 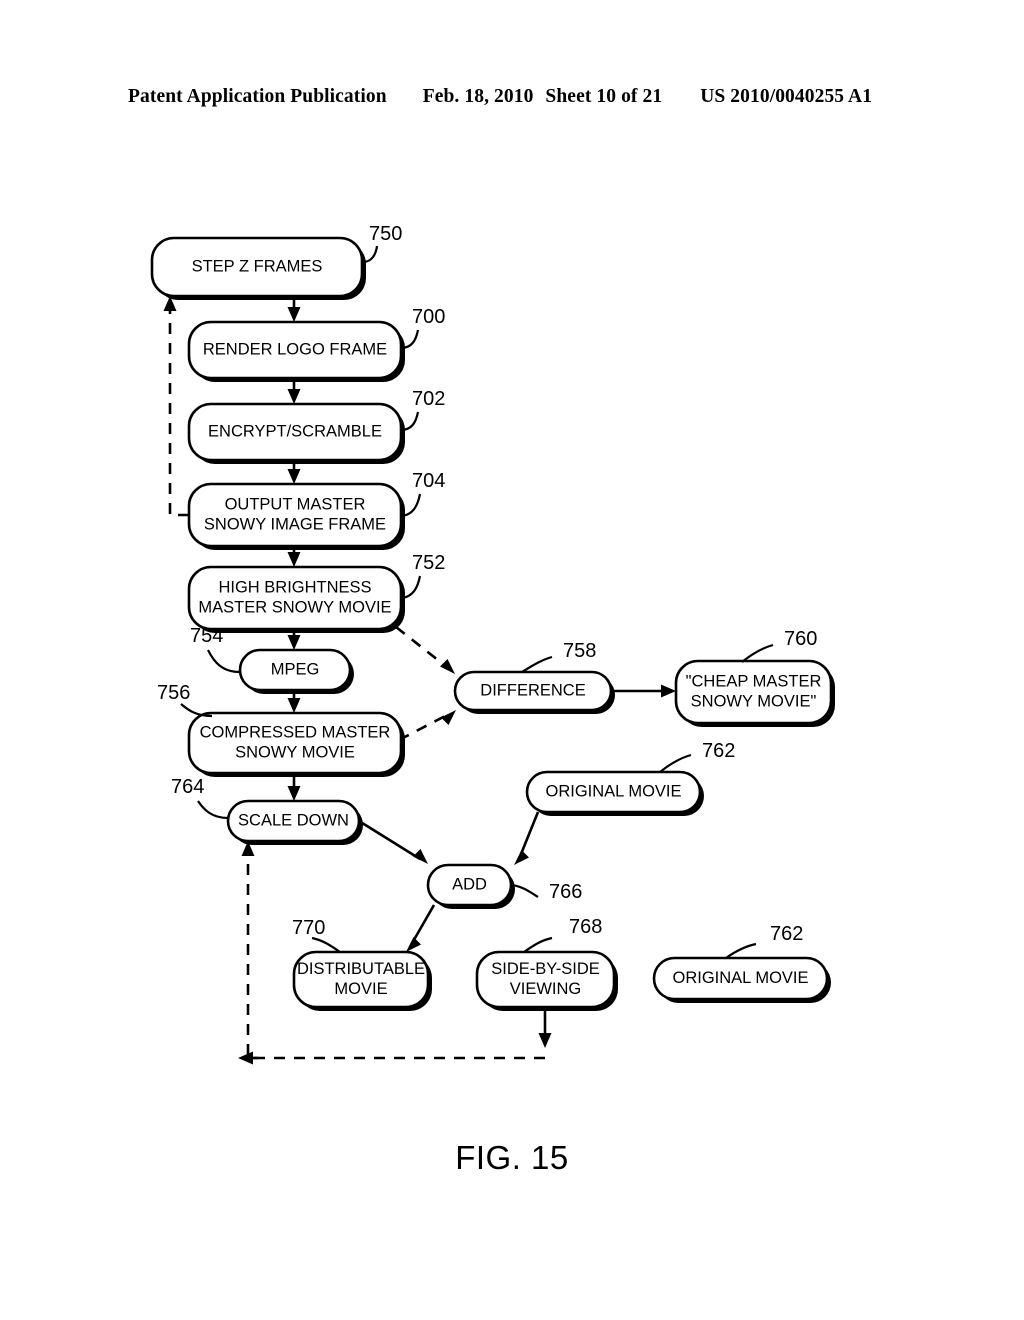 I want to click on flow-edge-e13, so click(x=527, y=838).